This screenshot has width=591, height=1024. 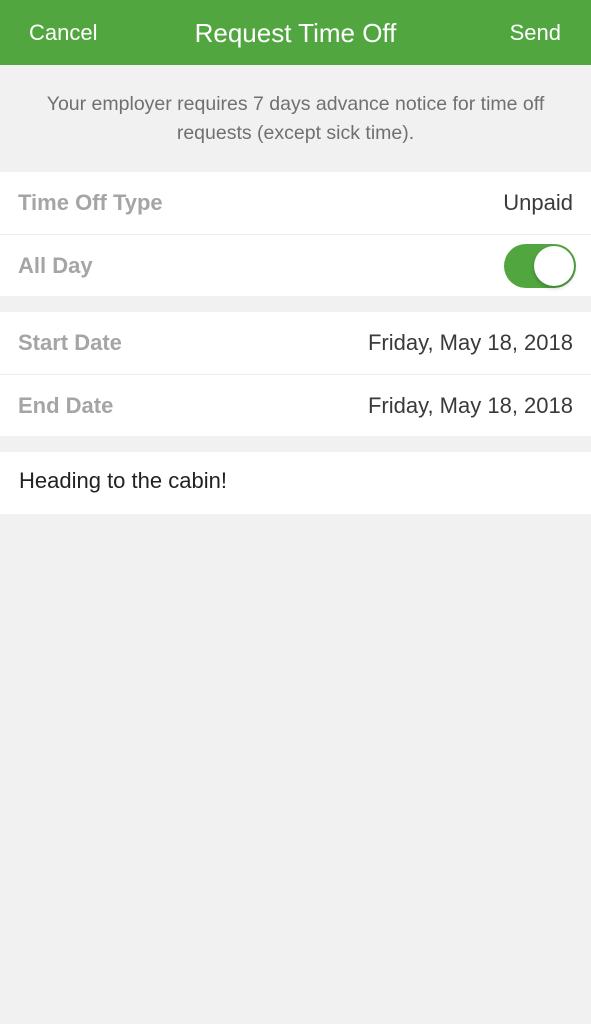 I want to click on all-day-row: All Day, so click(x=295, y=265).